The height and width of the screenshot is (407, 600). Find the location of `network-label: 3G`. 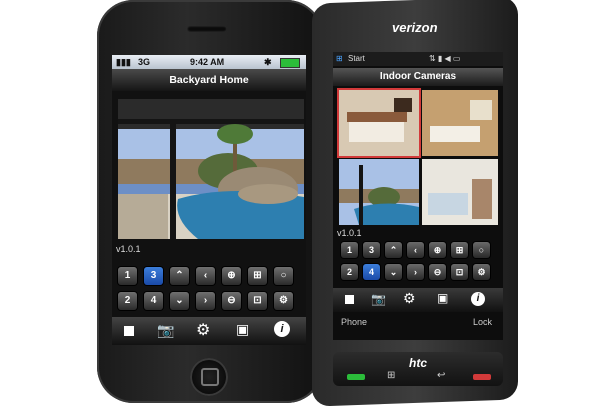

network-label: 3G is located at coordinates (144, 62).